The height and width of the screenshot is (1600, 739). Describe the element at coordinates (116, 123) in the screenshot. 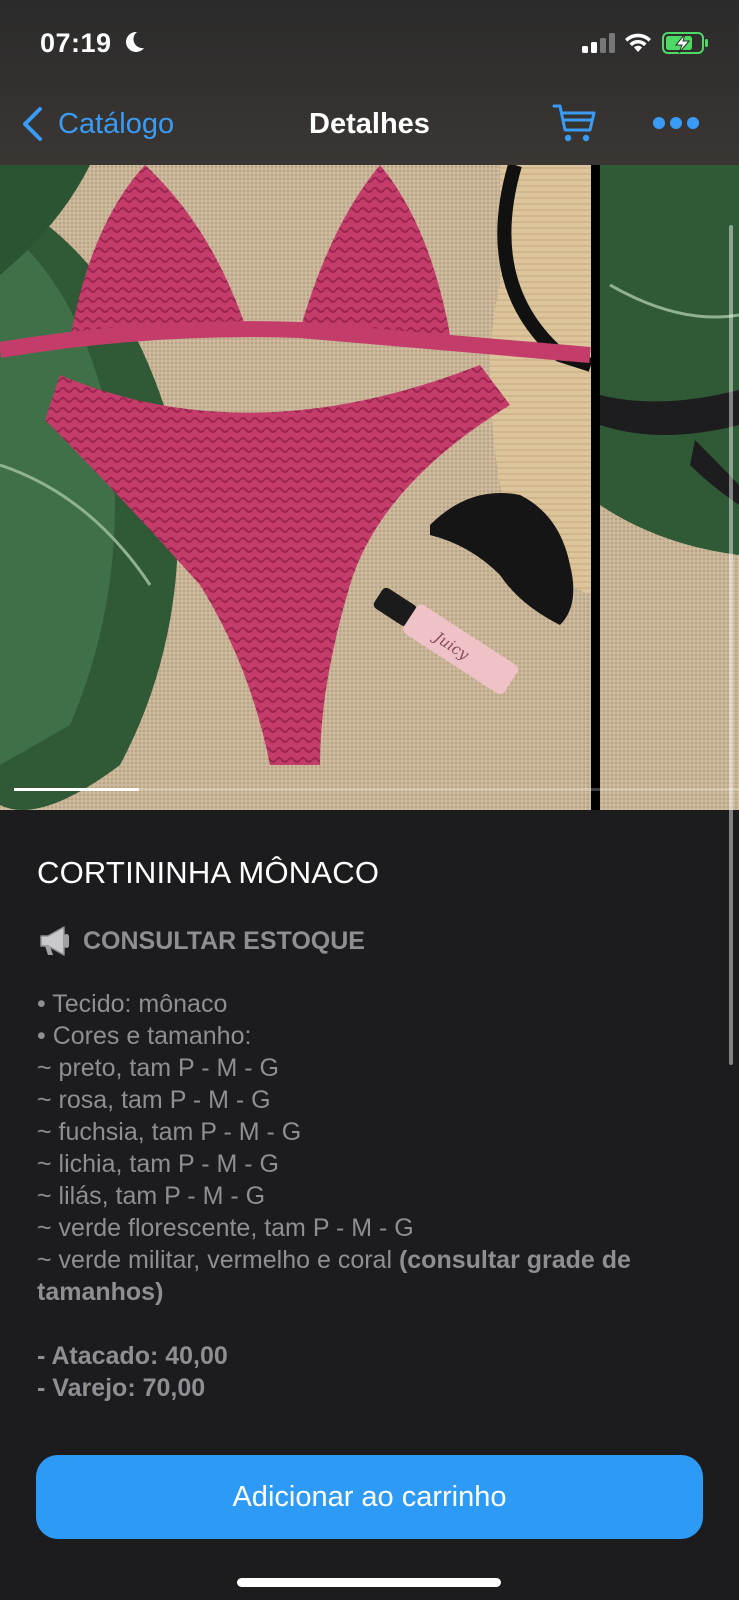

I see `back-label: Catálogo` at that location.